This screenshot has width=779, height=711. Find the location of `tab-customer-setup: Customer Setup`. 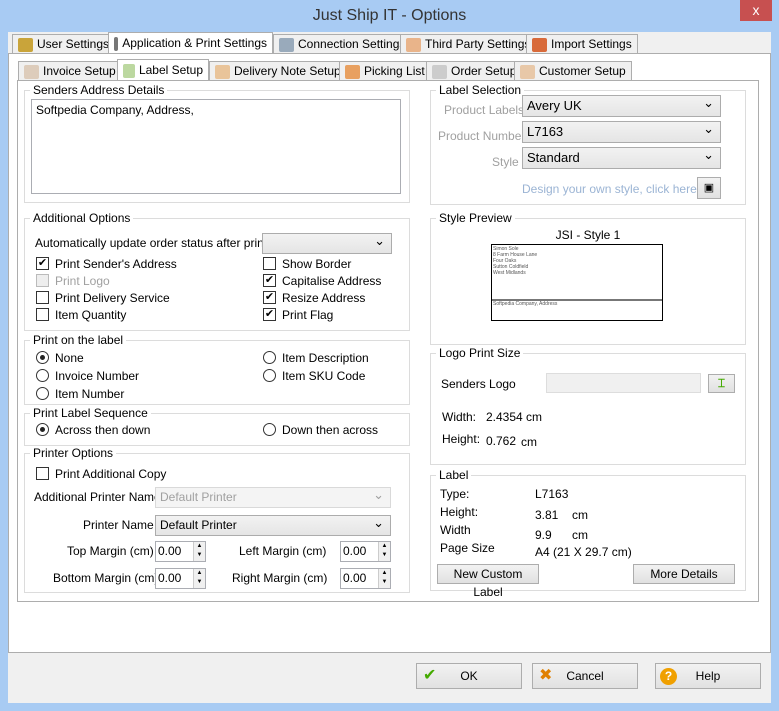

tab-customer-setup: Customer Setup is located at coordinates (573, 71).